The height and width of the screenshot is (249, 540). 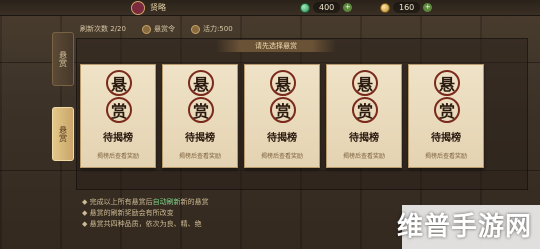 I want to click on bounty-card-5: 悬 赏 待揭榜 揭榜后查看奖励, so click(x=446, y=116).